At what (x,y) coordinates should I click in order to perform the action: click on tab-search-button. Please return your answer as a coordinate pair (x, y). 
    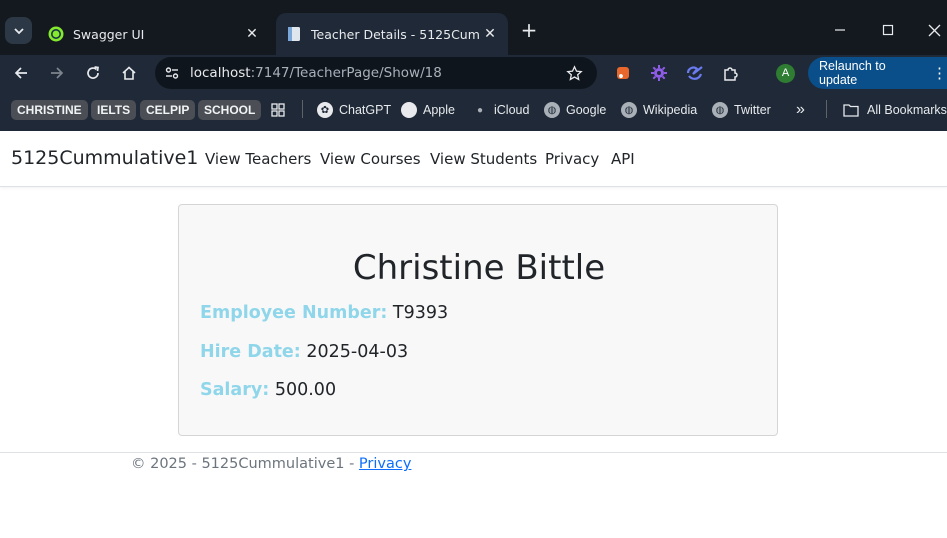
    Looking at the image, I should click on (18, 30).